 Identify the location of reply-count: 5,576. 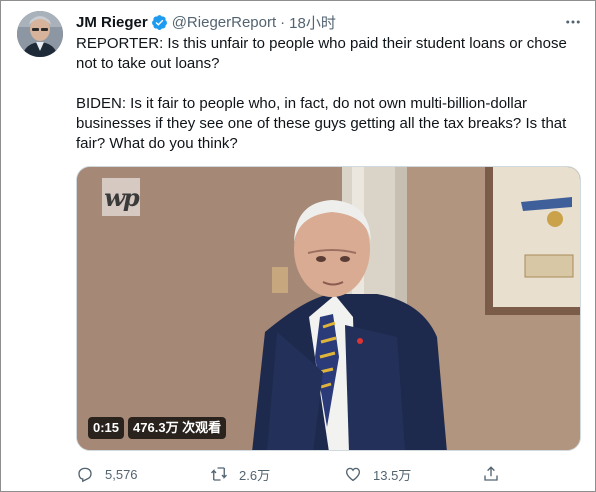
(121, 474).